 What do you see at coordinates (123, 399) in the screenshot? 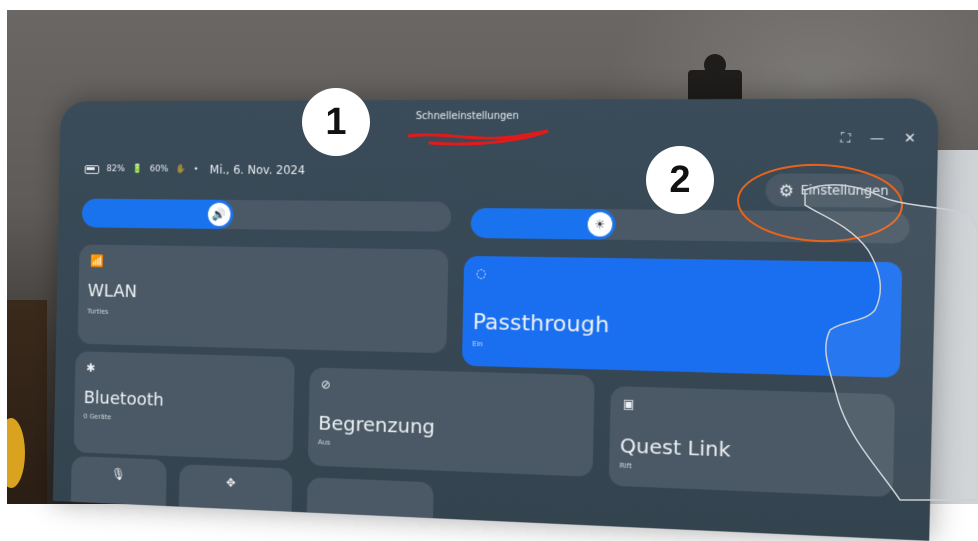
I see `tile-bluetooth-label: Bluetooth` at bounding box center [123, 399].